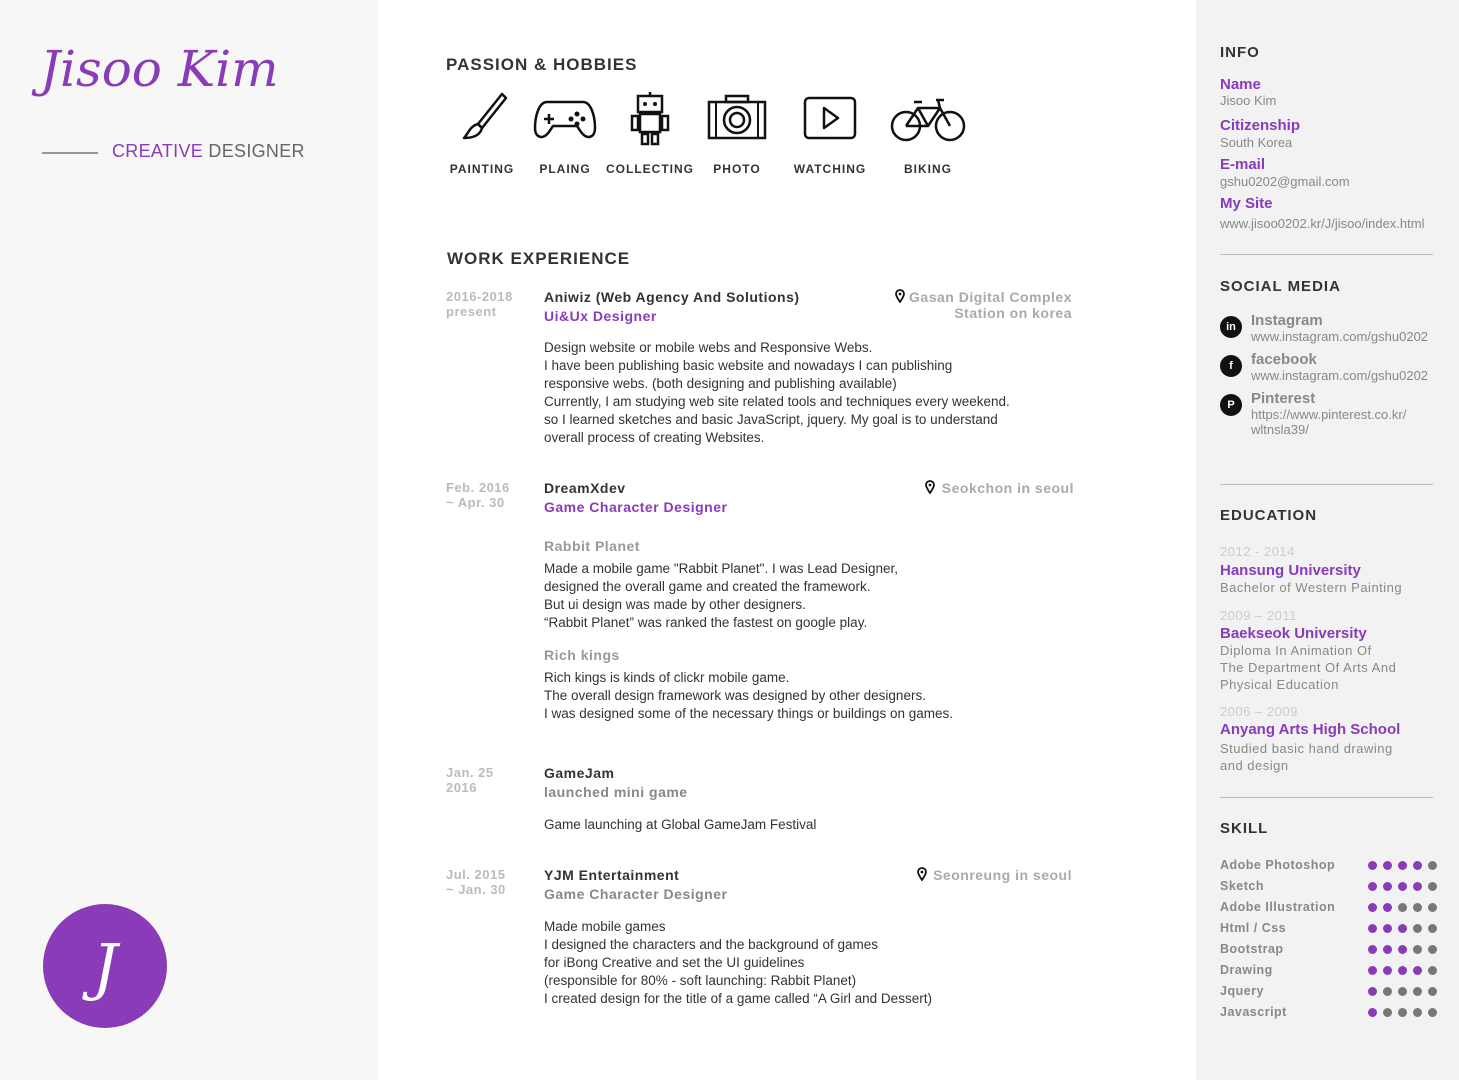  Describe the element at coordinates (1243, 164) in the screenshot. I see `email-label: E-mail` at that location.